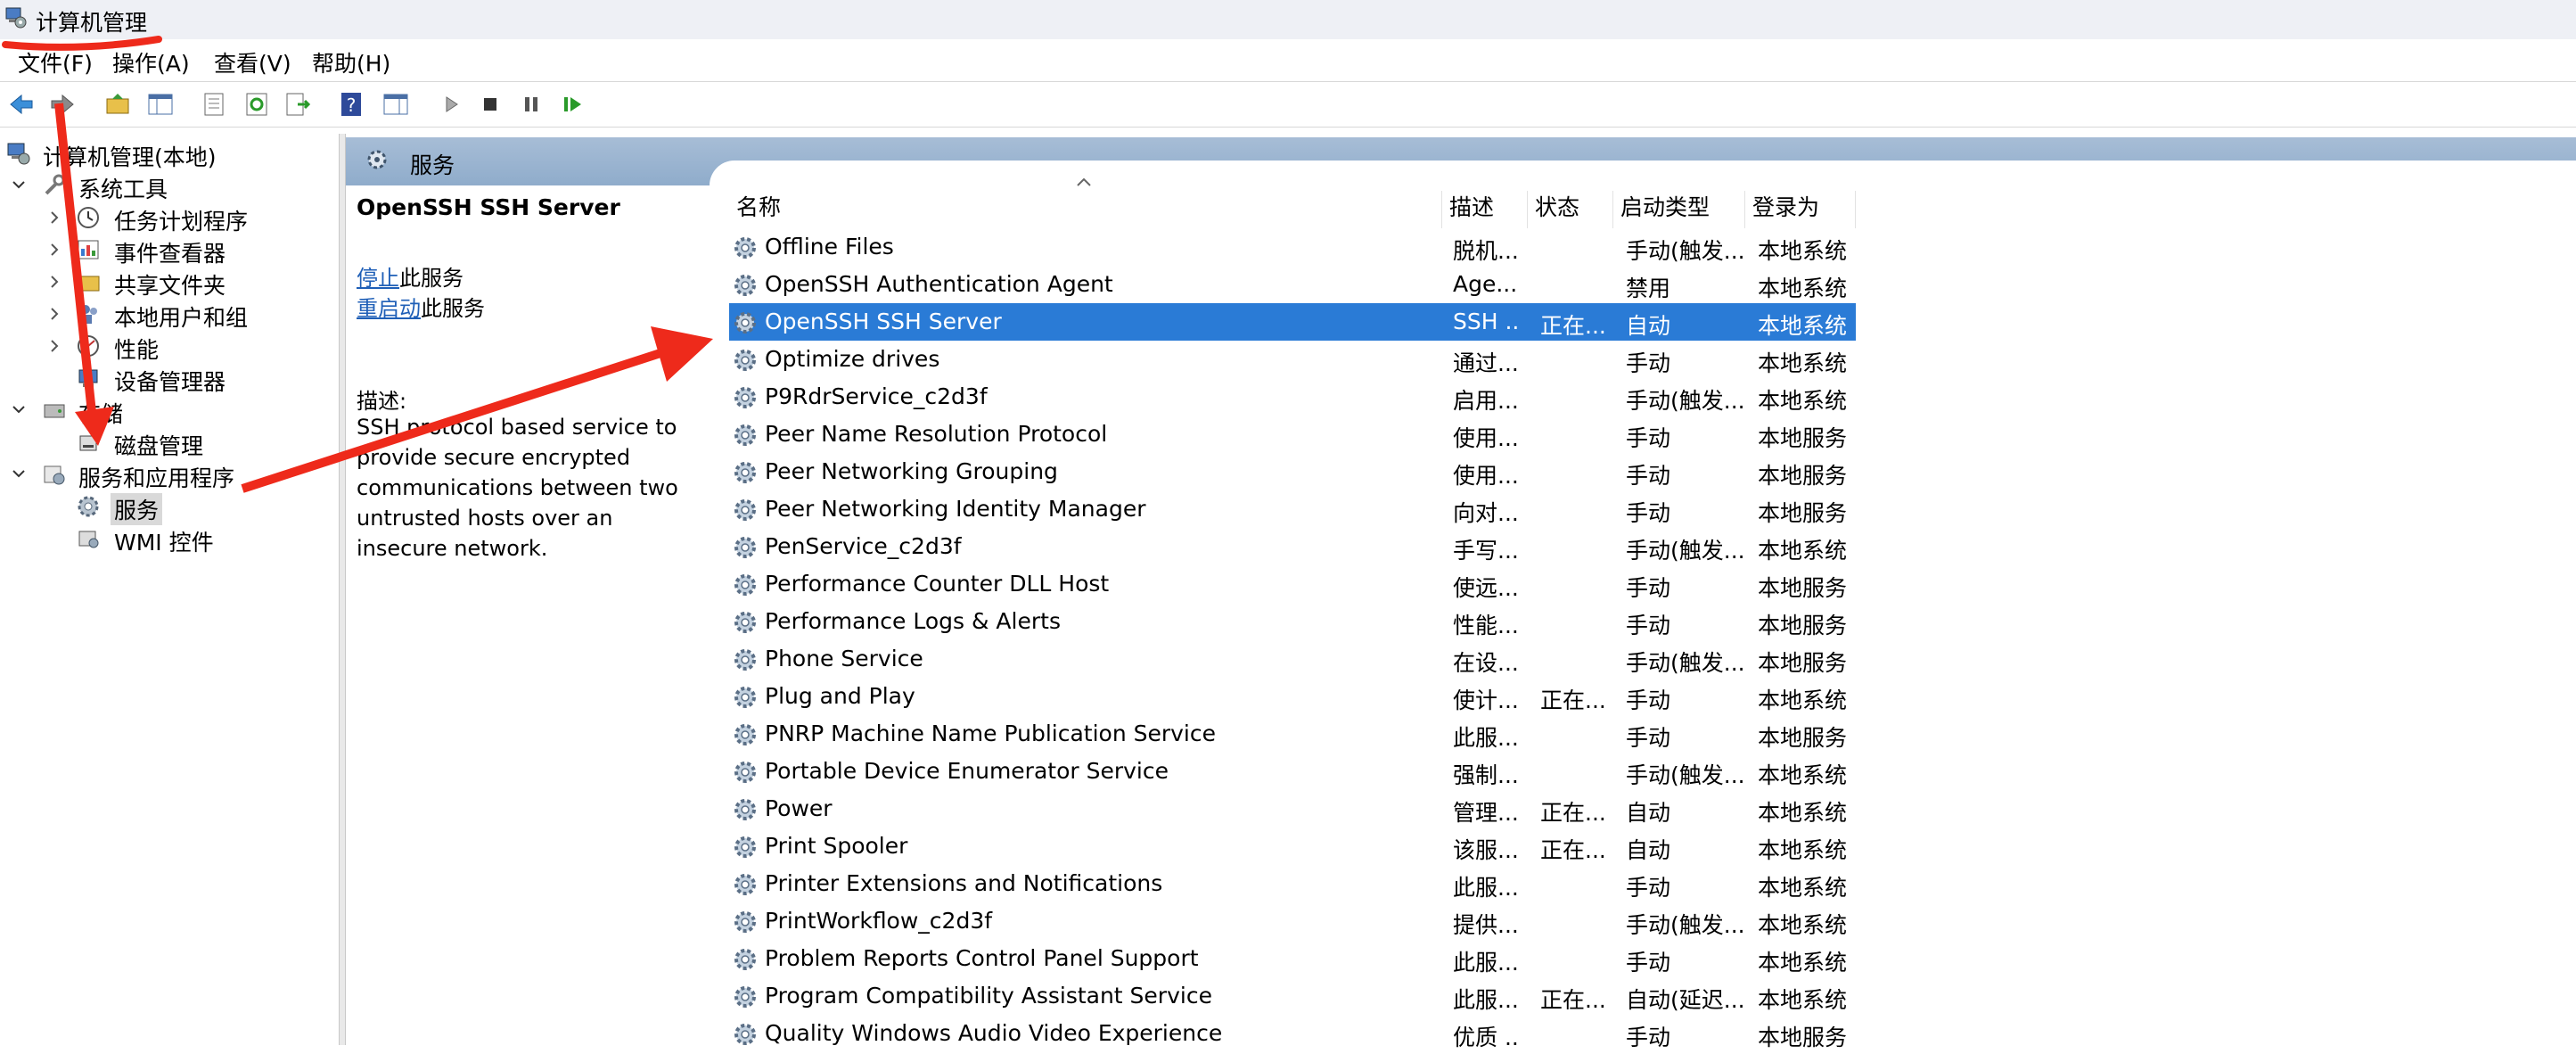  What do you see at coordinates (62, 104) in the screenshot?
I see `forward-icon` at bounding box center [62, 104].